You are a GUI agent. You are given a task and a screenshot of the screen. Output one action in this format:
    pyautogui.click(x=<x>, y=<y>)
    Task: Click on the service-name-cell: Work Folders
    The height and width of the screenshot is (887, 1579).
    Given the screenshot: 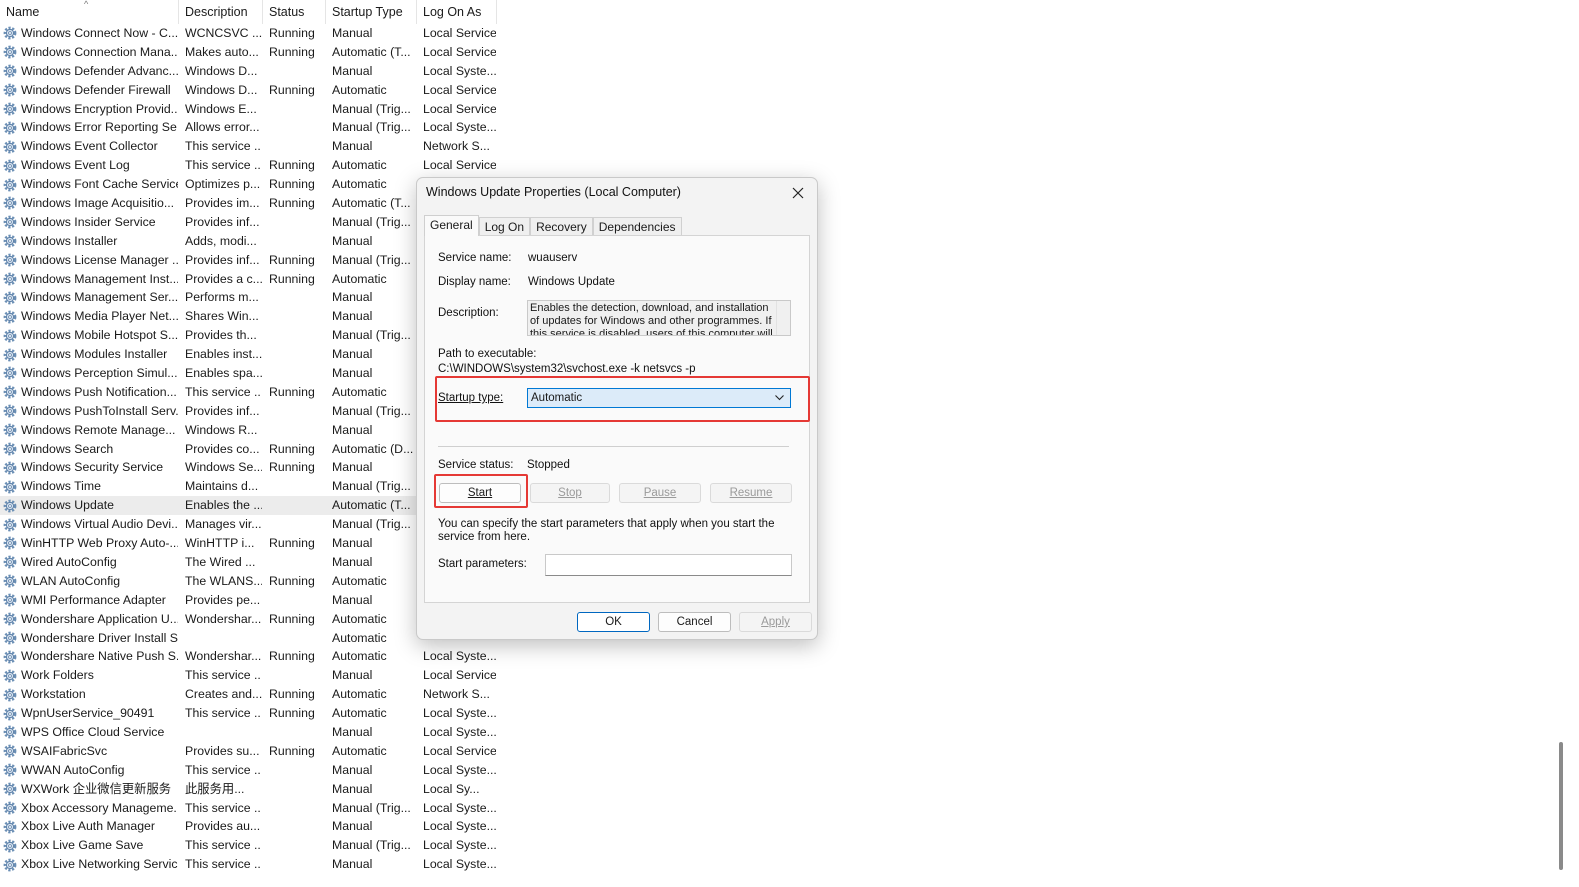 What is the action you would take?
    pyautogui.click(x=89, y=675)
    